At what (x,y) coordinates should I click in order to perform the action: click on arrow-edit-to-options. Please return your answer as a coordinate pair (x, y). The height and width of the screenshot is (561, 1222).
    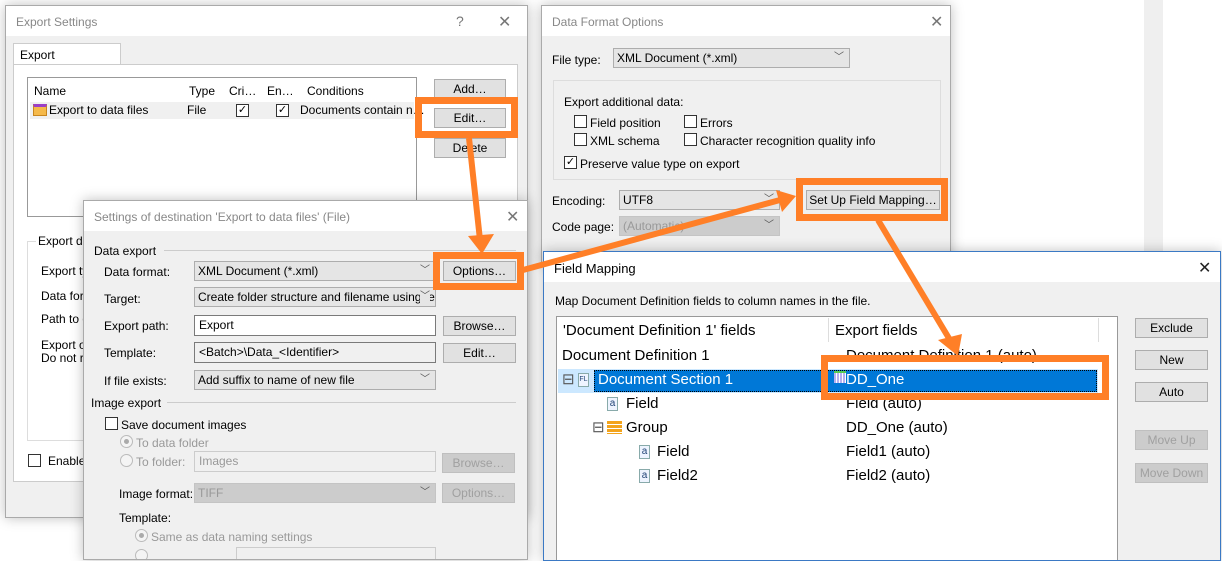
    Looking at the image, I should click on (474, 189).